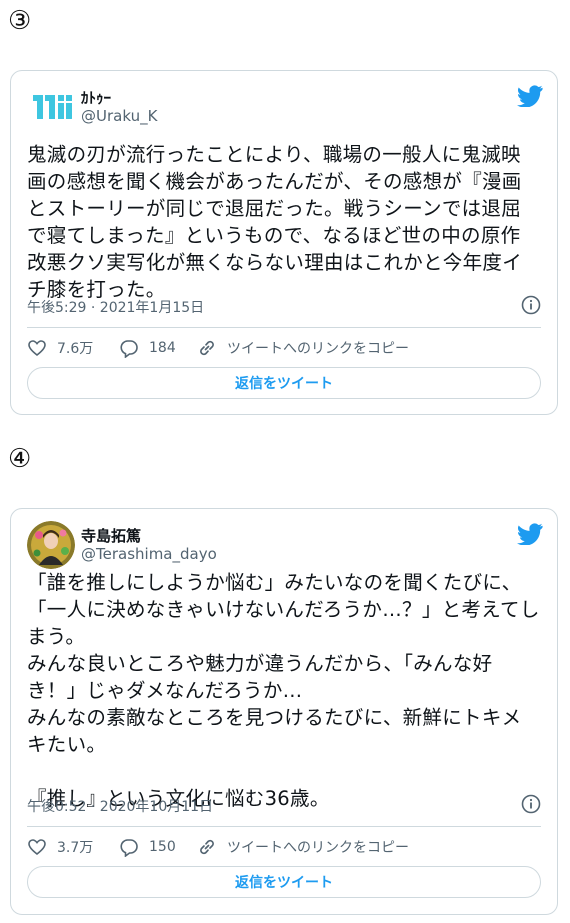 This screenshot has height=923, width=570. What do you see at coordinates (285, 107) in the screenshot?
I see `tweet-header: ｶﾄｩｰ @Uraku_K` at bounding box center [285, 107].